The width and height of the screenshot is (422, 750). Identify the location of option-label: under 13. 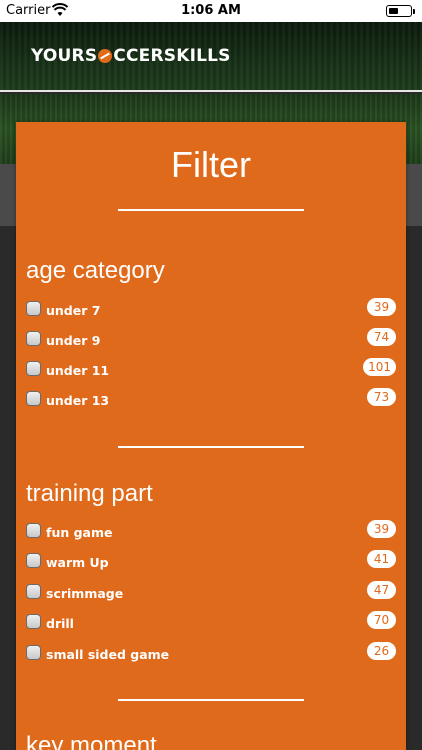
(78, 400).